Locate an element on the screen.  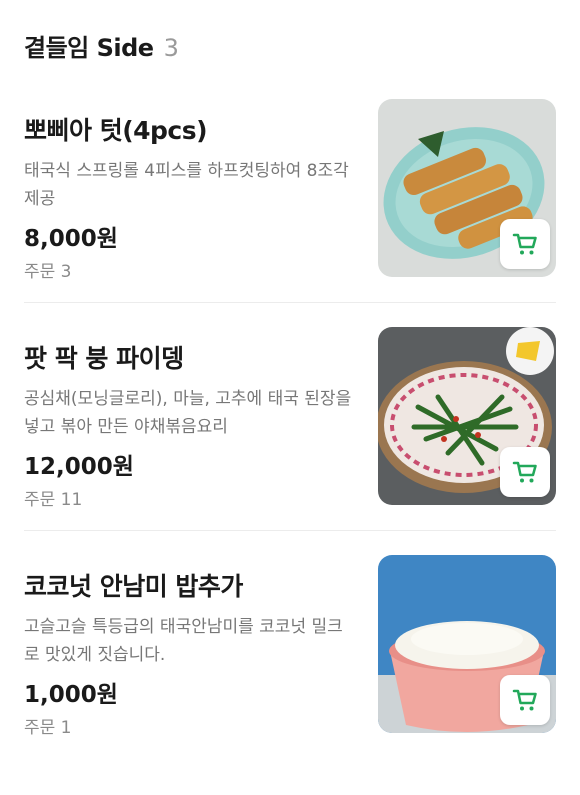
item-price: 12,000원 is located at coordinates (79, 467).